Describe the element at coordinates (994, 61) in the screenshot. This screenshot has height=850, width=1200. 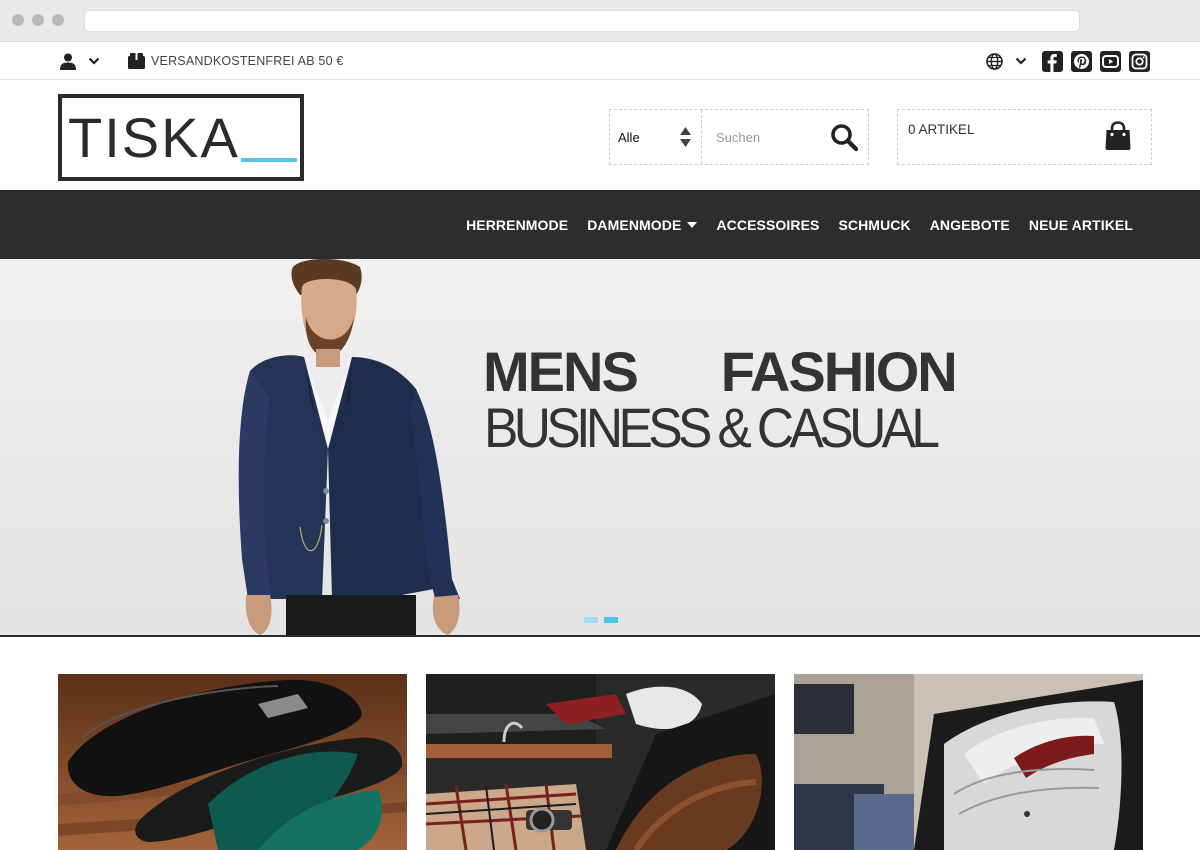
I see `globe-icon` at that location.